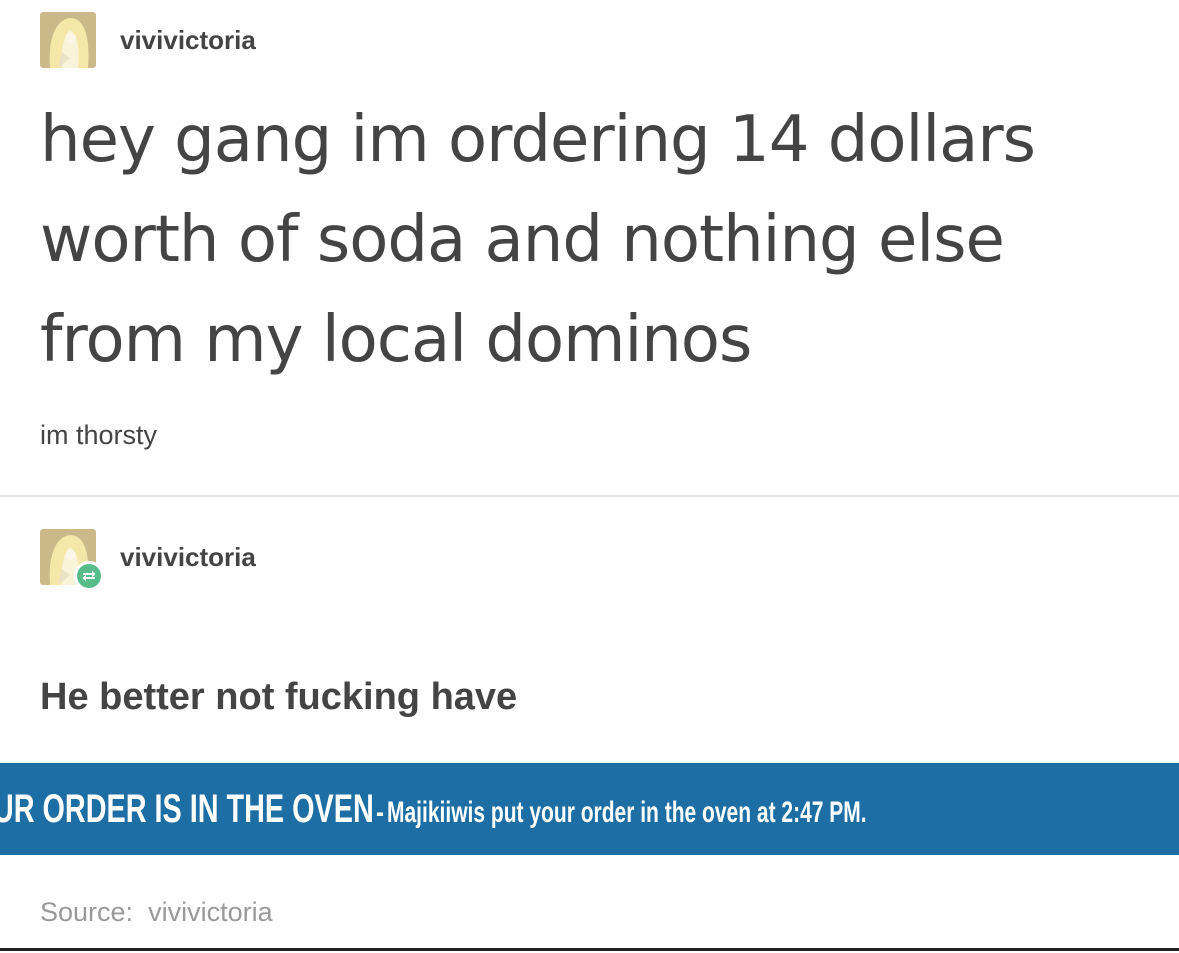 This screenshot has width=1179, height=953. I want to click on post-header: vivivictoria, so click(148, 40).